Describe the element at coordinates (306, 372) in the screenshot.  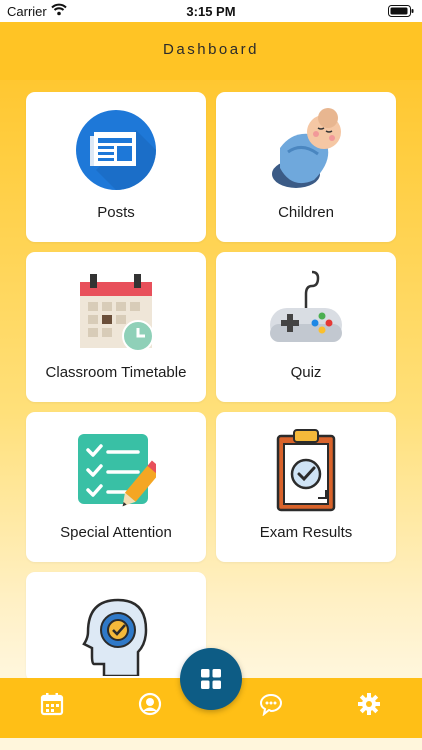
I see `quiz-label: Quiz` at that location.